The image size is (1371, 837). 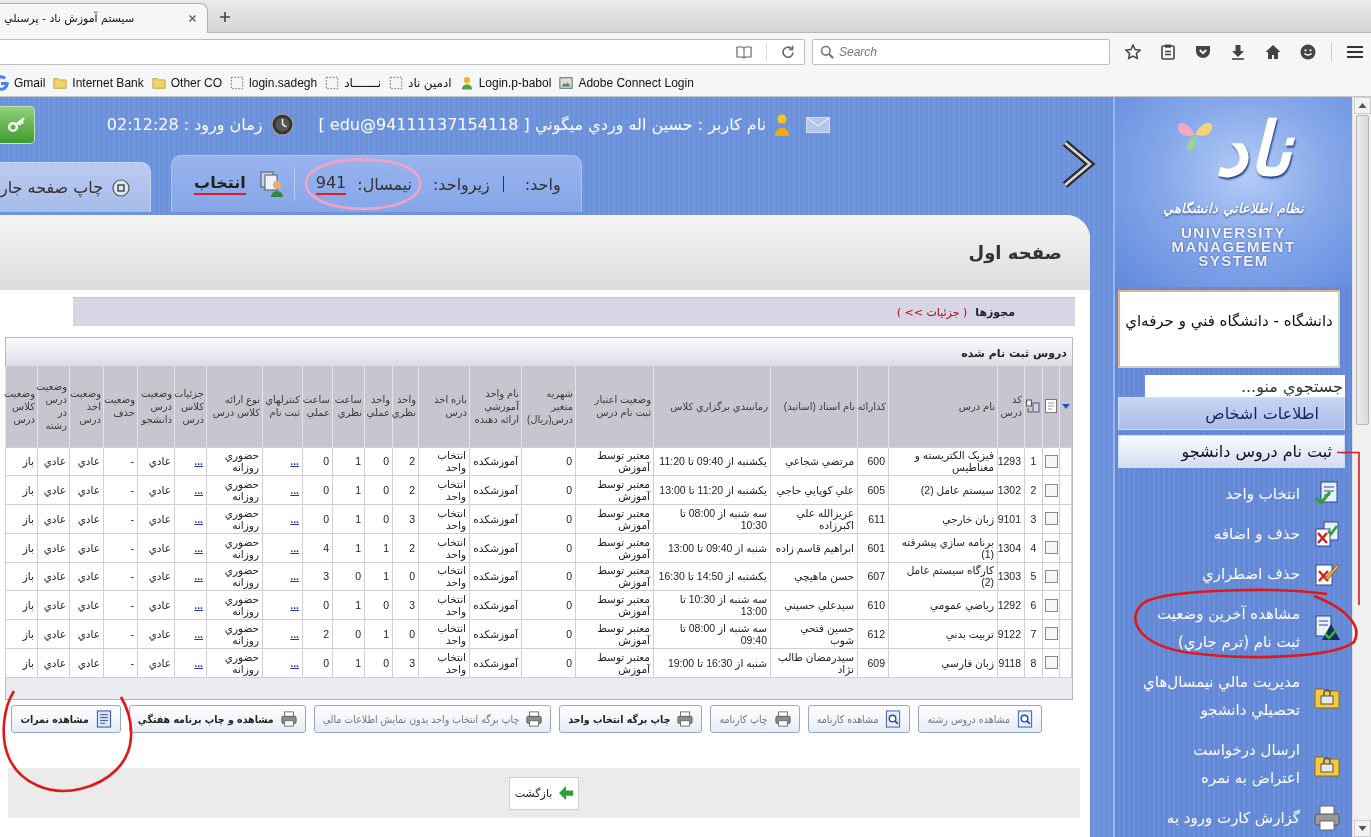 I want to click on bookmark: ادمين ناد, so click(x=420, y=83).